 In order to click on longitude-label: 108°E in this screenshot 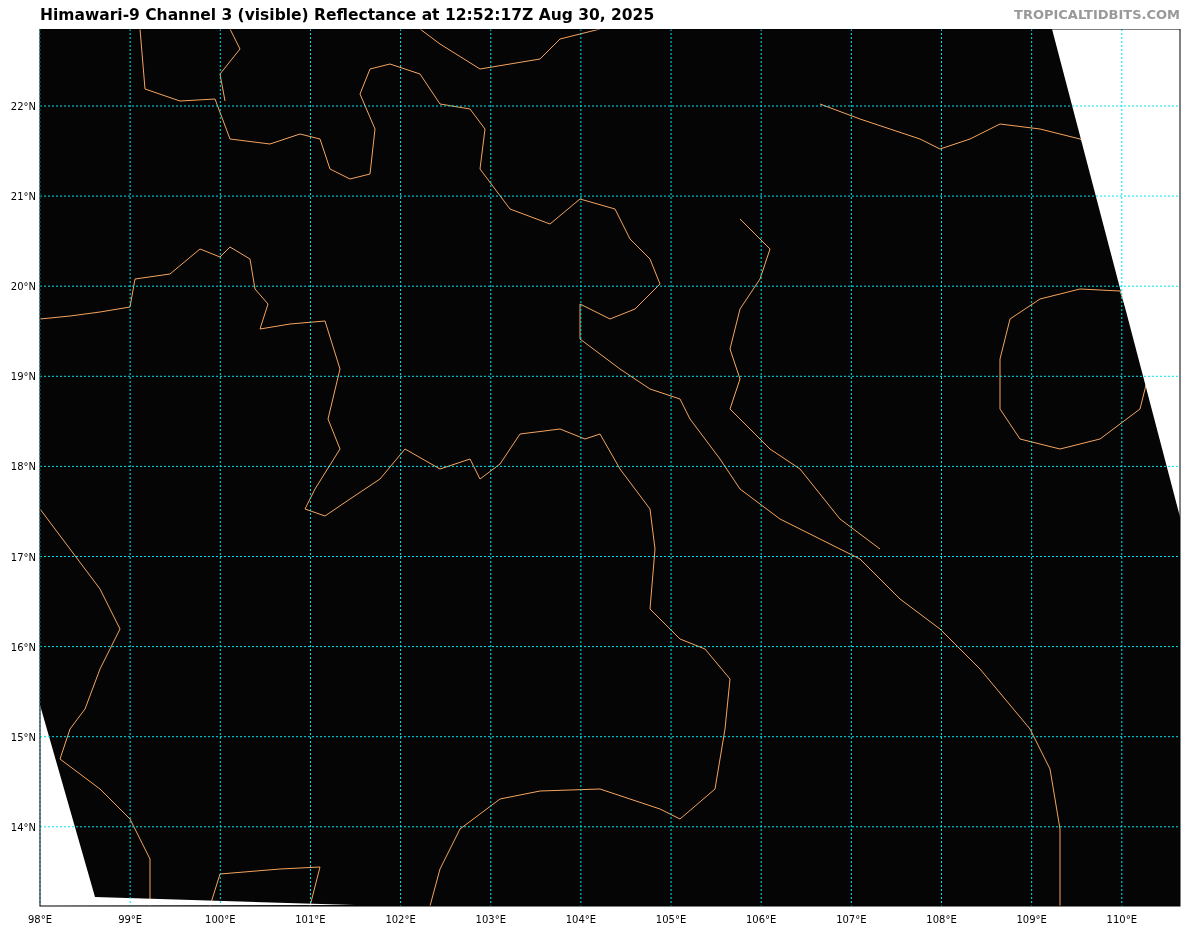, I will do `click(941, 919)`.